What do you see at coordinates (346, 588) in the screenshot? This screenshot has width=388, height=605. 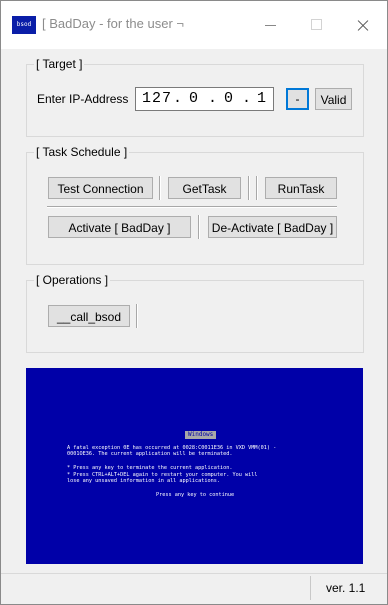 I see `version-label: ver. 1.1` at bounding box center [346, 588].